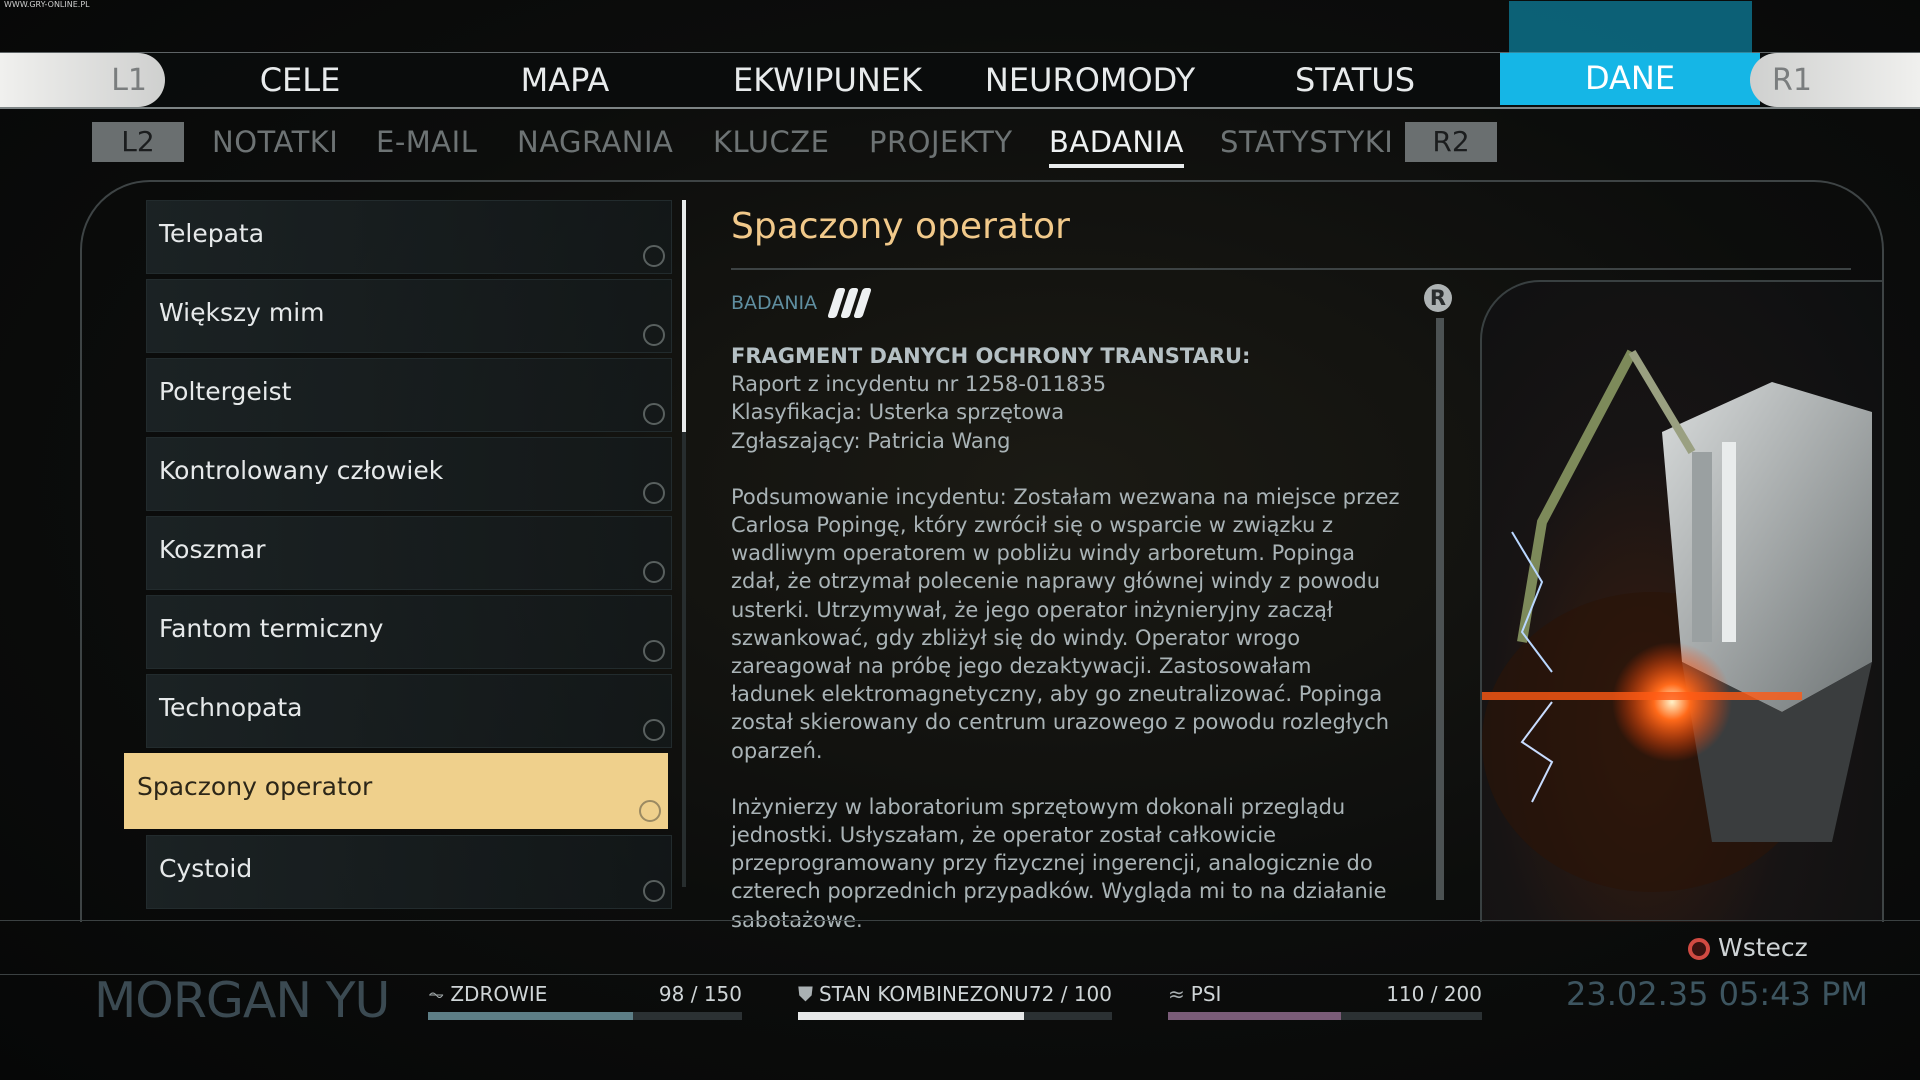 Image resolution: width=1920 pixels, height=1080 pixels. I want to click on tab-cele: CELE, so click(300, 80).